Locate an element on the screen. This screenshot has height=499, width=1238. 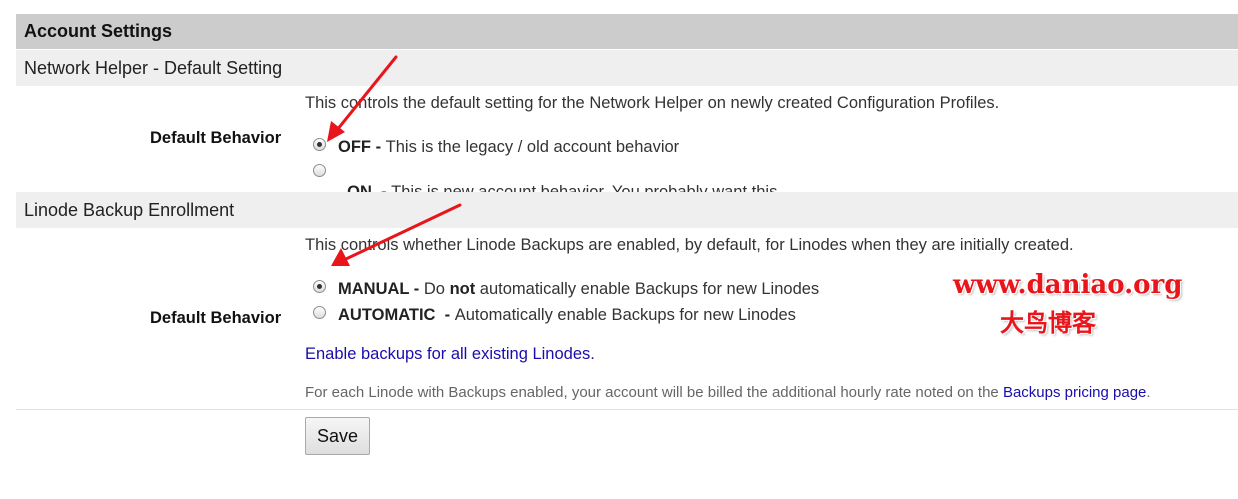
arrow-network-helper is located at coordinates (362, 98).